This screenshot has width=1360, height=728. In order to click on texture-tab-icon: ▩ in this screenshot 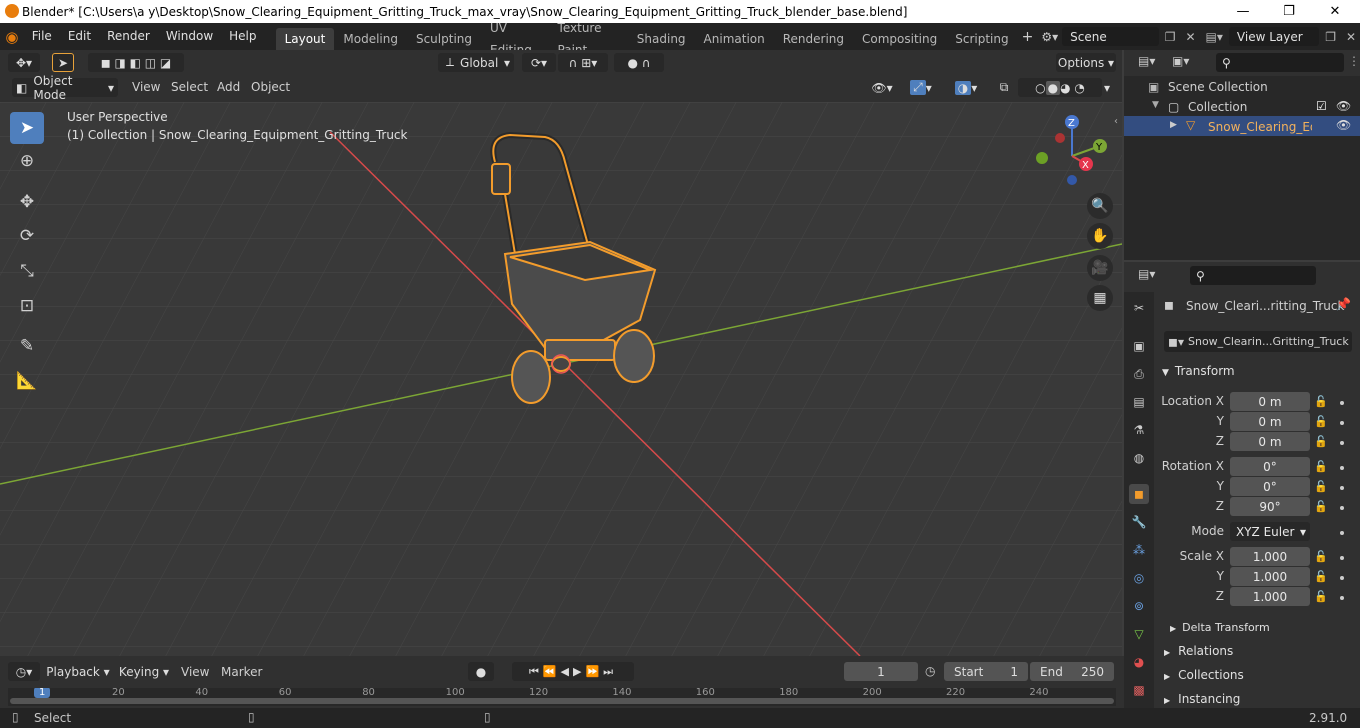, I will do `click(1139, 690)`.